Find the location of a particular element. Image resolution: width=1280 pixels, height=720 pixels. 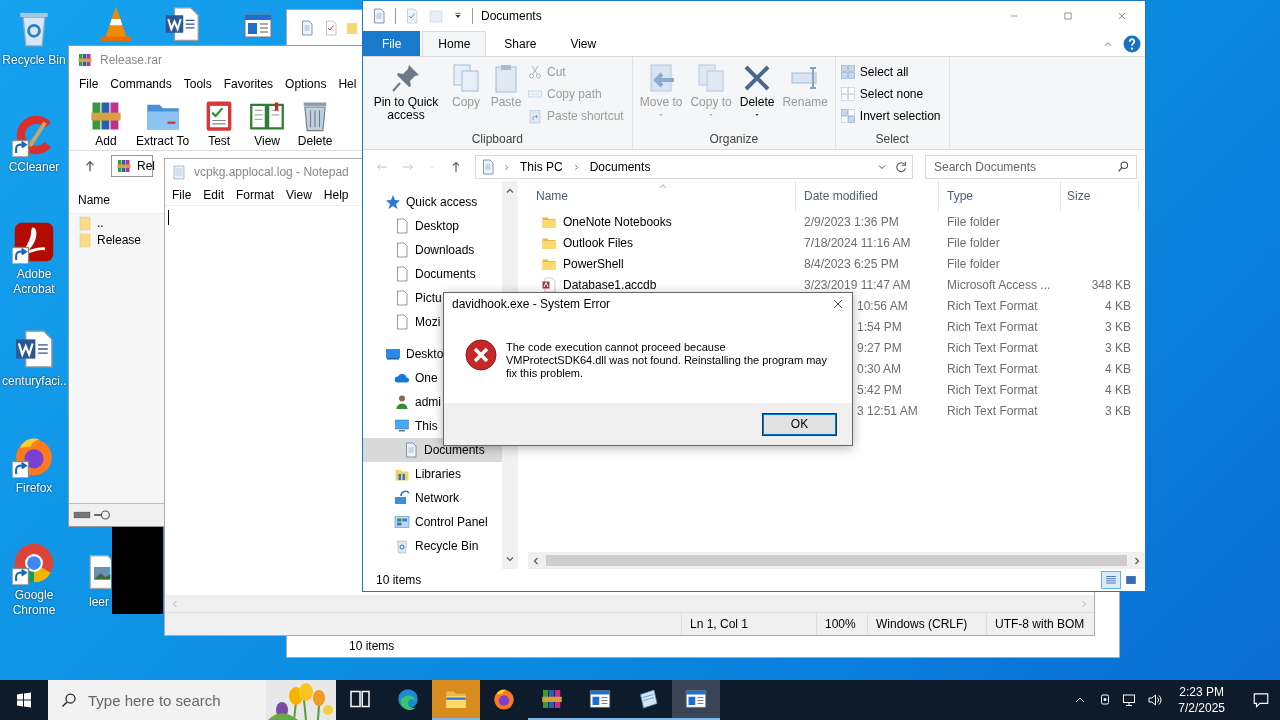

status-text: Windows (CRLF) is located at coordinates (926, 624).